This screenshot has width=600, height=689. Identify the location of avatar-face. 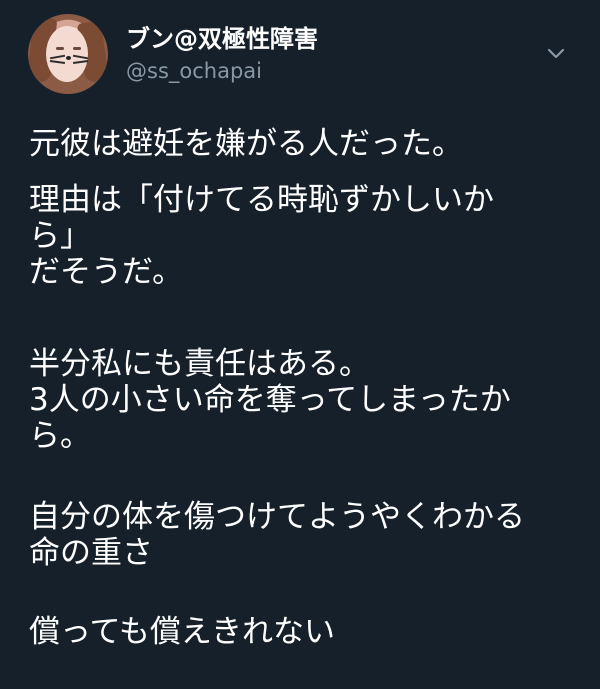
(67, 54).